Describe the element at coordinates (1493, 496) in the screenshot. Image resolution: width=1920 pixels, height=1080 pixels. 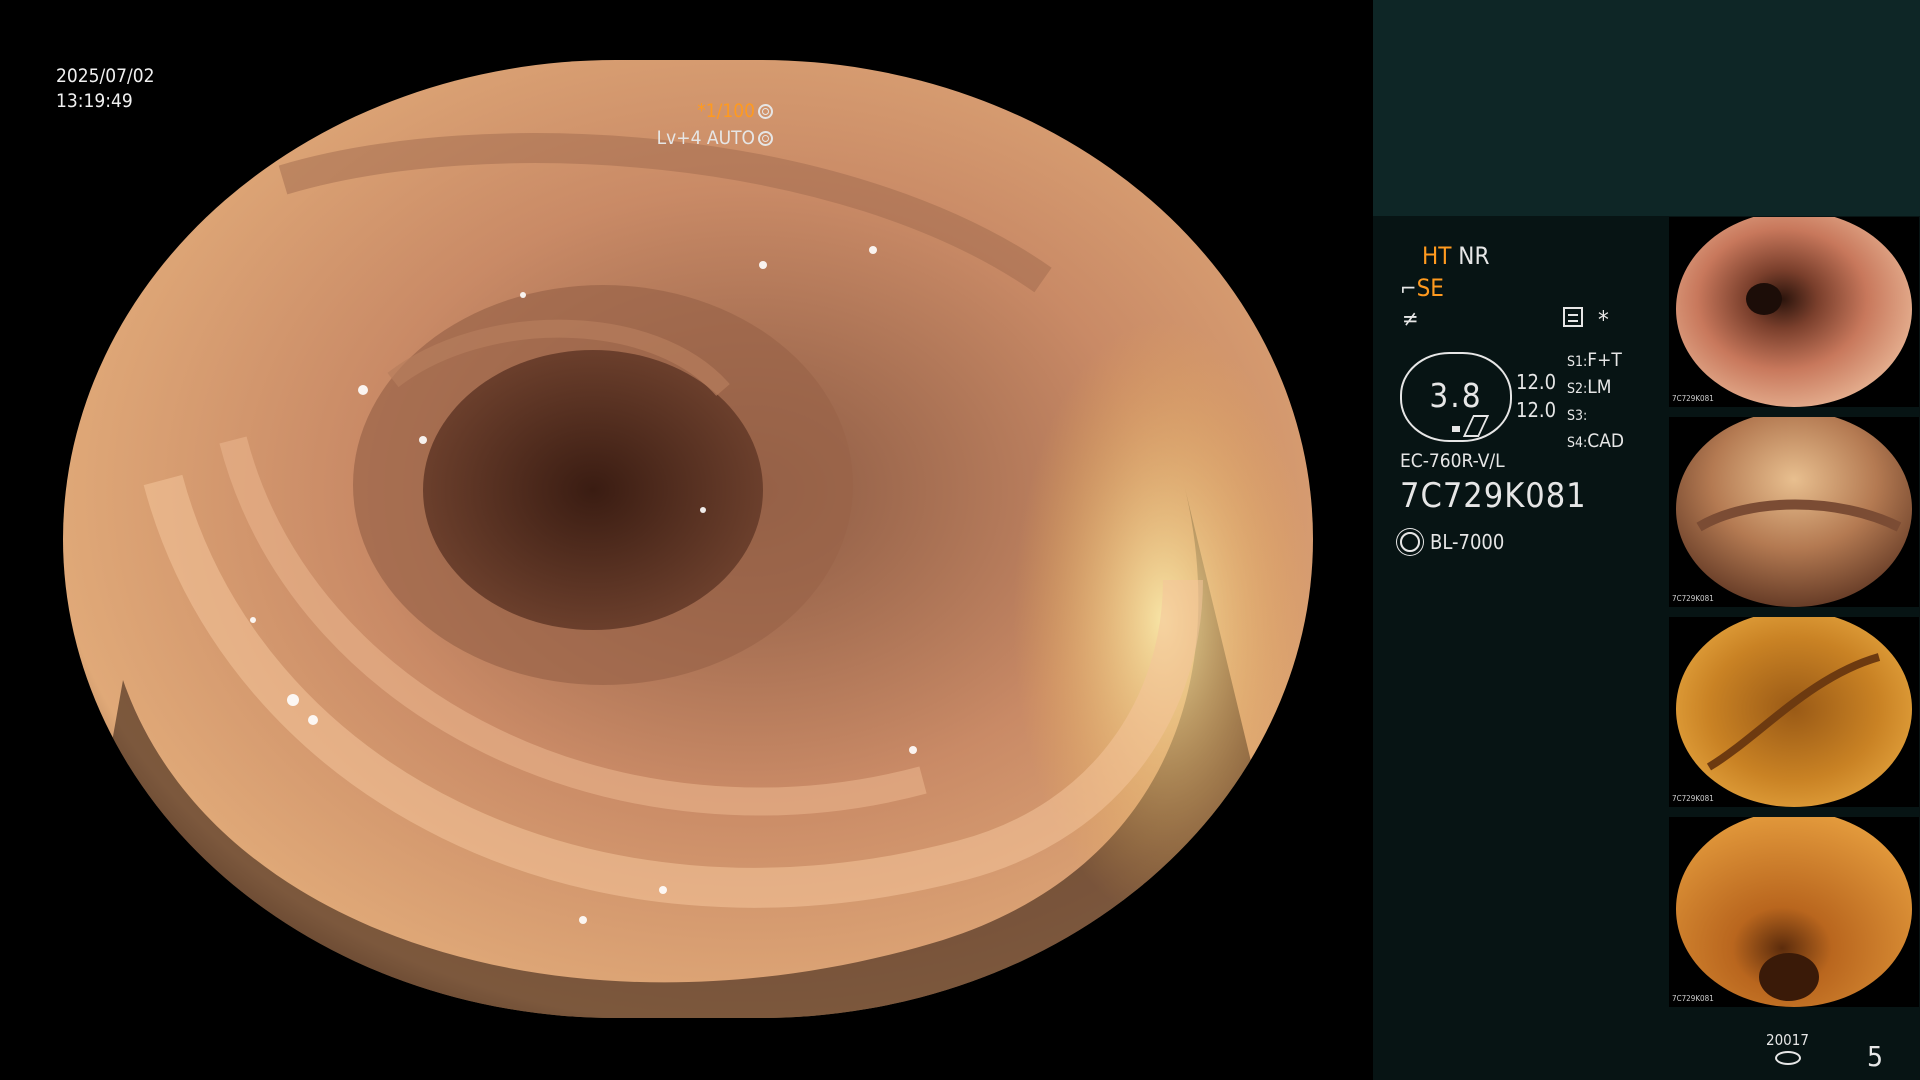
I see `scope-serial: 7C729K081` at that location.